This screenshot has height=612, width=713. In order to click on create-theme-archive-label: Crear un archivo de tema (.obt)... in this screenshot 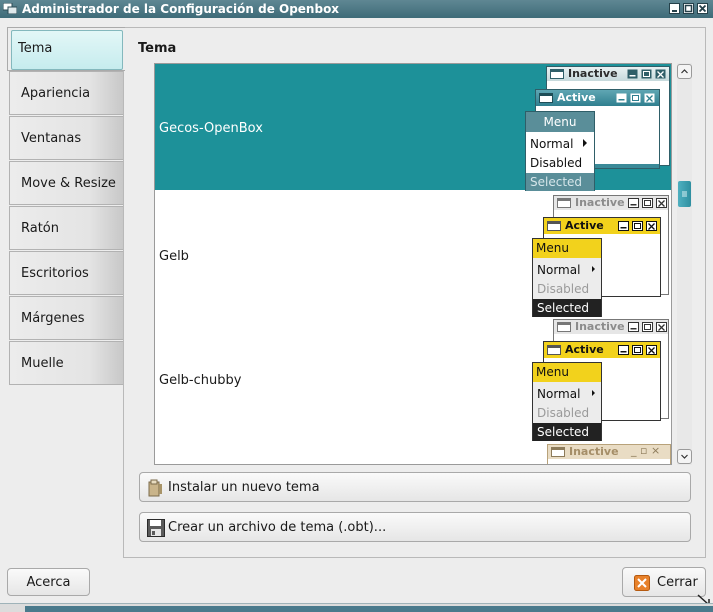, I will do `click(277, 527)`.